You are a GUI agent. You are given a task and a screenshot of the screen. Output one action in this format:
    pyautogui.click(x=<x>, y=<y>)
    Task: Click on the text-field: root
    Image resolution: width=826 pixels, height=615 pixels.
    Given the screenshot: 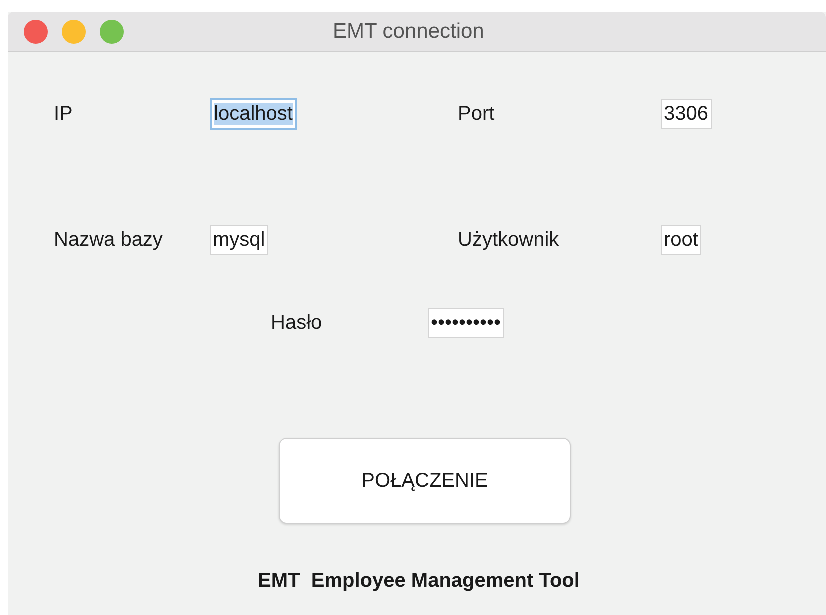 What is the action you would take?
    pyautogui.click(x=681, y=240)
    